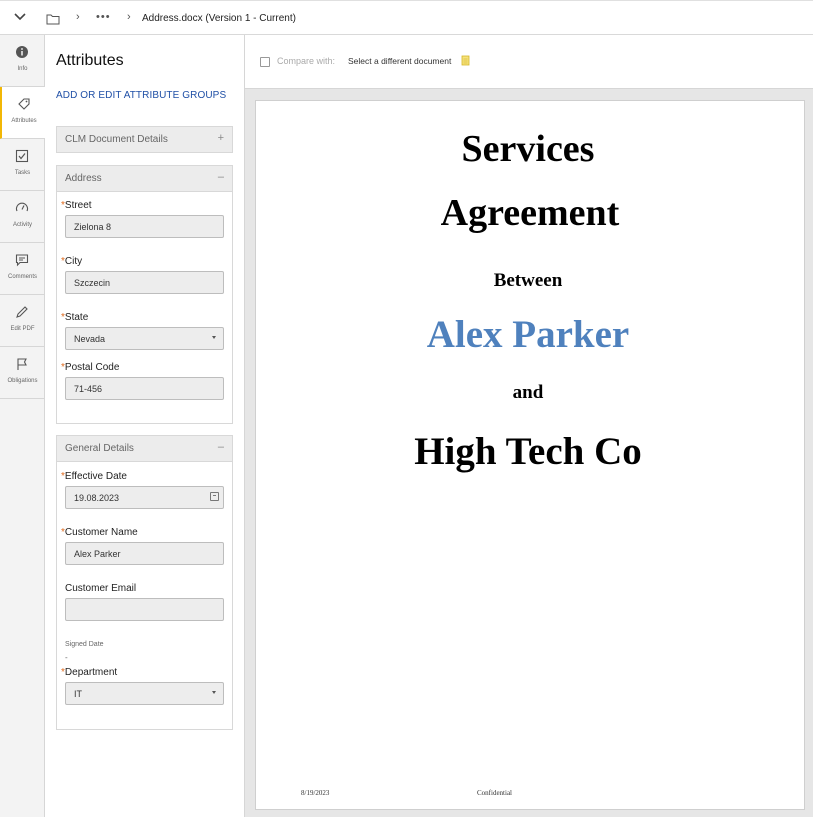 The image size is (813, 817). What do you see at coordinates (99, 532) in the screenshot?
I see `customer-name-label: *Customer Name` at bounding box center [99, 532].